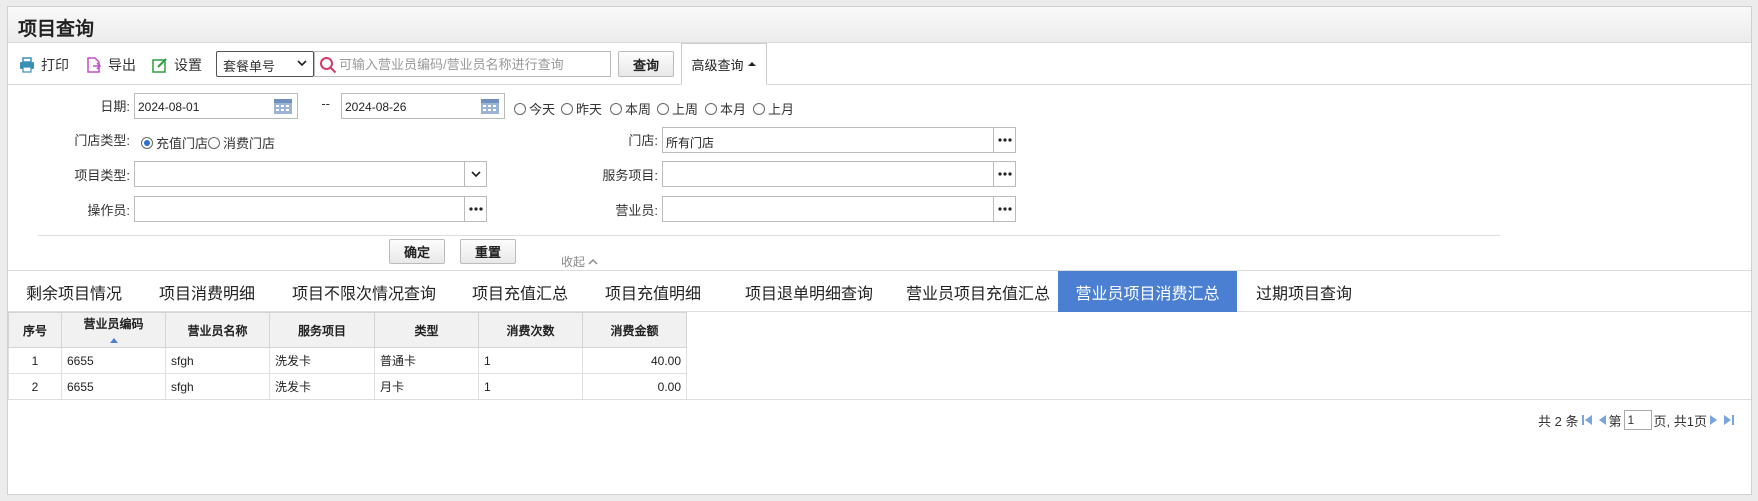  What do you see at coordinates (769, 235) in the screenshot?
I see `divider` at bounding box center [769, 235].